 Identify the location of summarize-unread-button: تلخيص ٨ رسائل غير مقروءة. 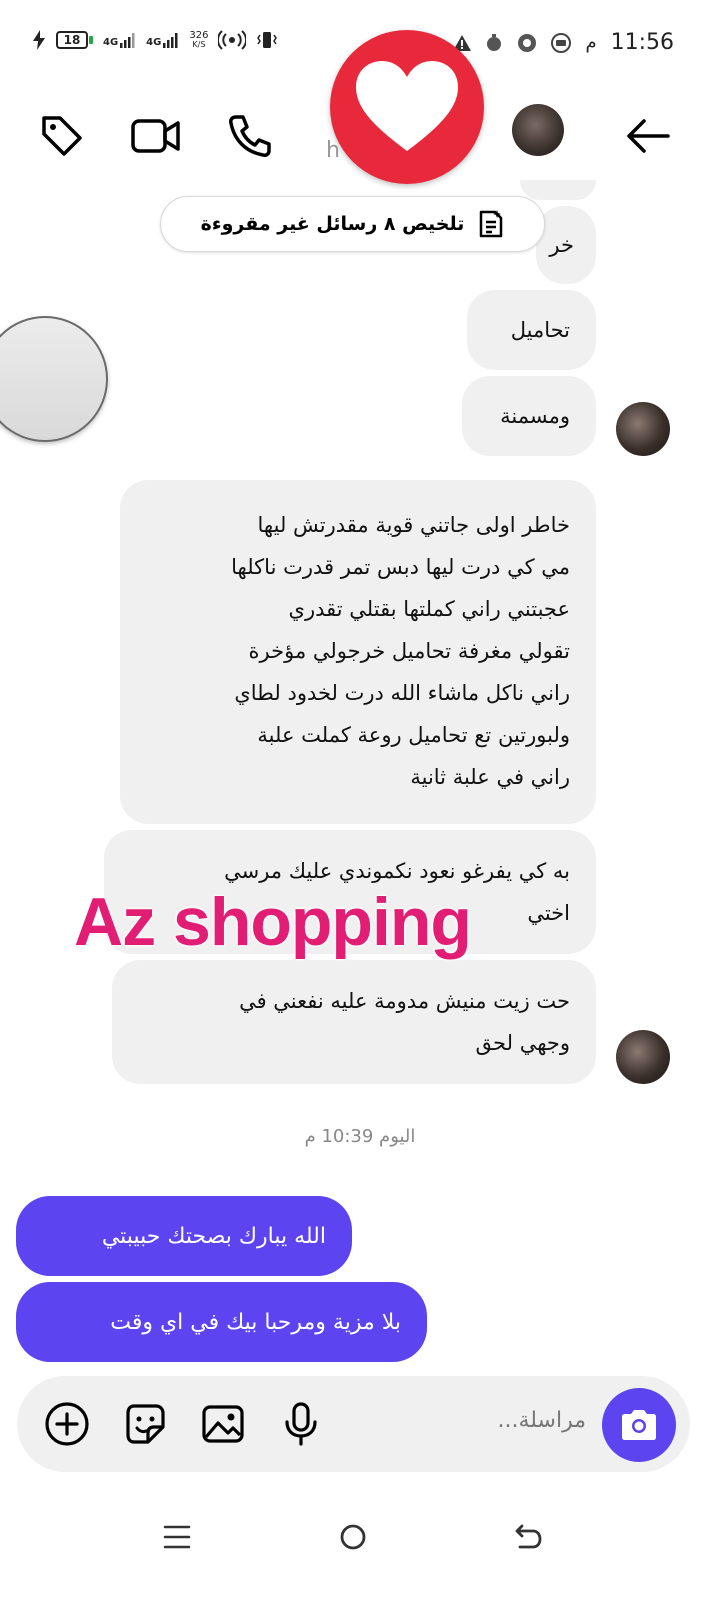
(352, 224).